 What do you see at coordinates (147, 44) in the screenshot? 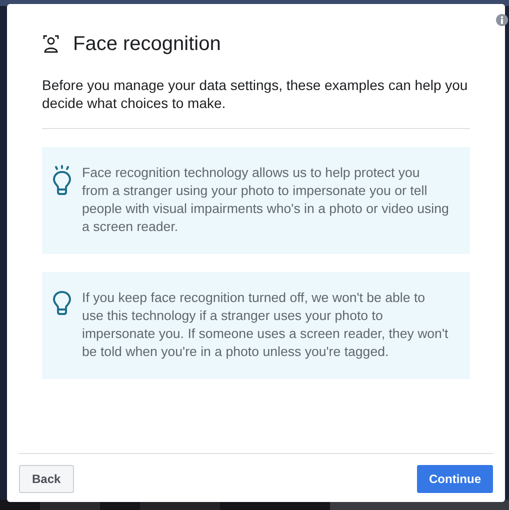
I see `dialog-title: Face recognition` at bounding box center [147, 44].